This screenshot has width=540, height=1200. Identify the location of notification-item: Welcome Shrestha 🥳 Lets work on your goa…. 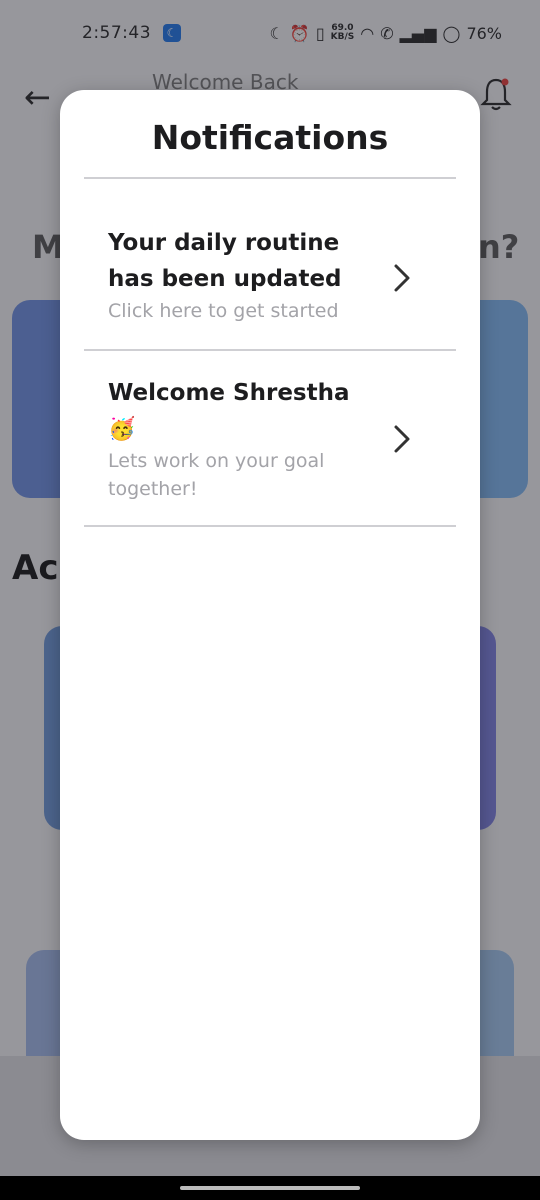
(270, 438).